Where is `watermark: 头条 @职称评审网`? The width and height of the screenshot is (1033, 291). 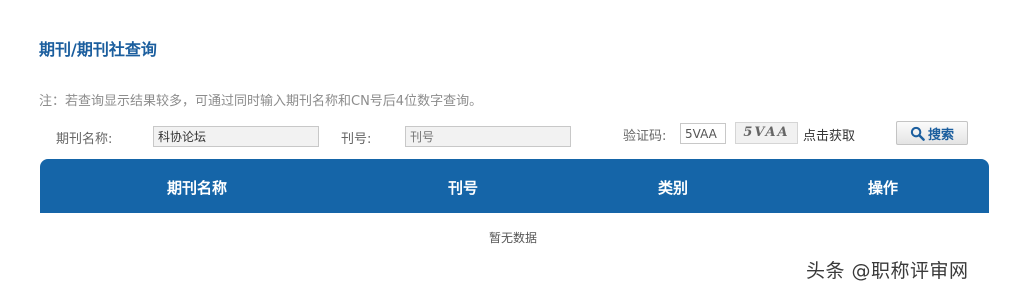
watermark: 头条 @职称评审网 is located at coordinates (887, 271).